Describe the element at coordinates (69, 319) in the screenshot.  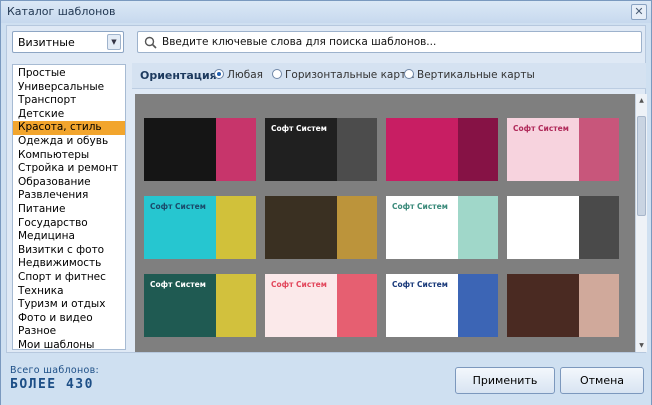
I see `category-item: Фото и видео` at that location.